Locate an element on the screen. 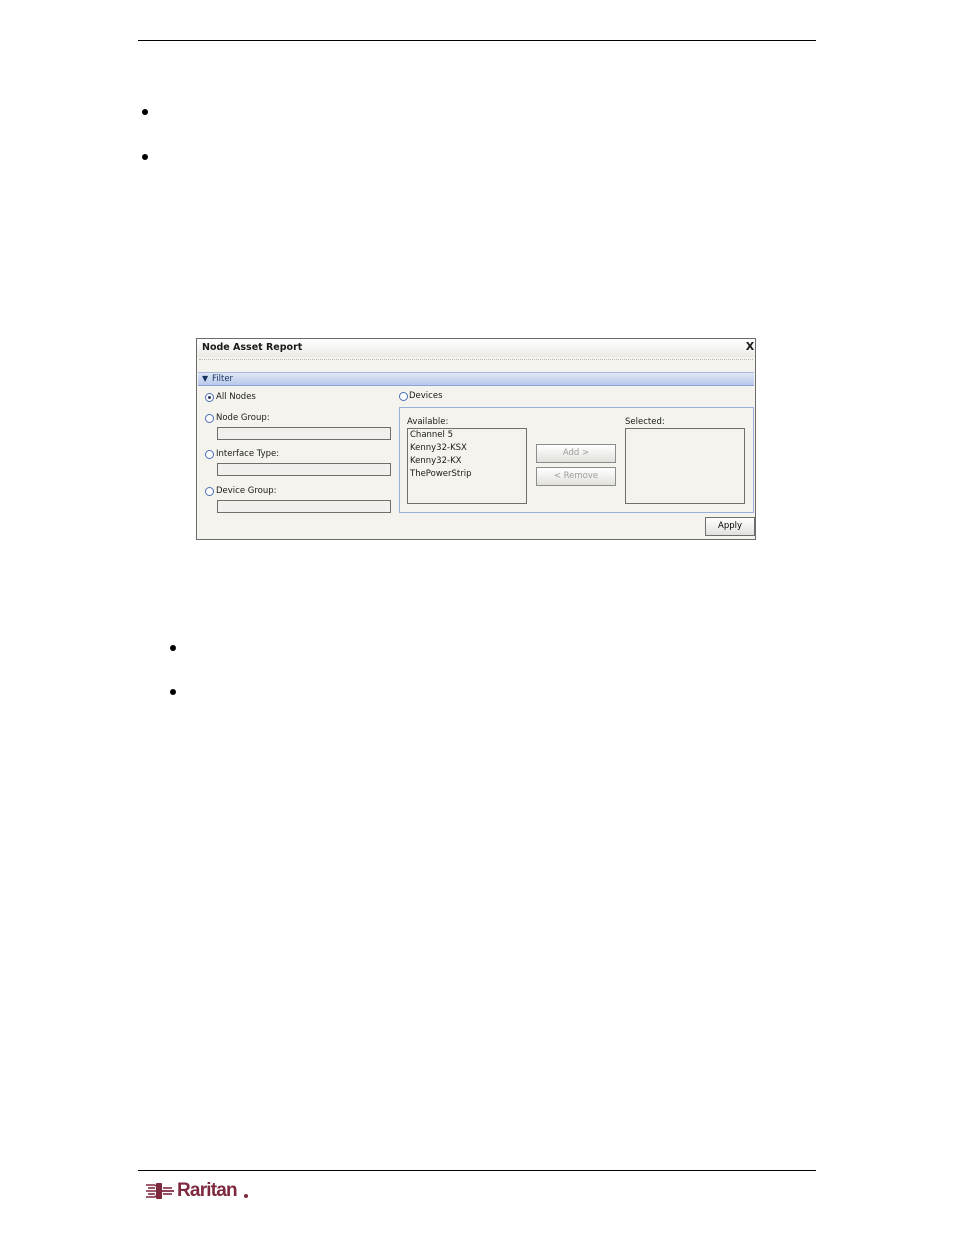 Image resolution: width=954 pixels, height=1235 pixels. dialog-titlebar: Node Asset Report X is located at coordinates (476, 348).